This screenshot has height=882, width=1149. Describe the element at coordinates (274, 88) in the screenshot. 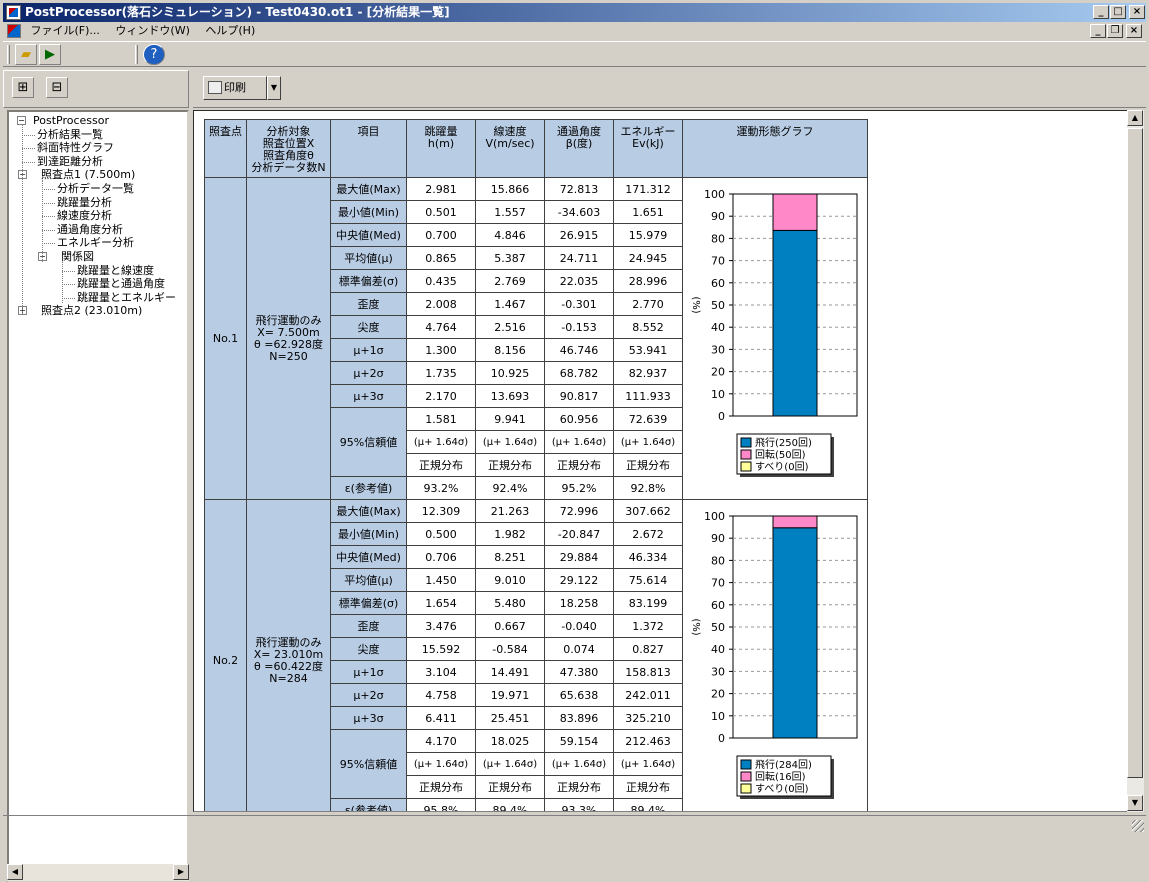

I see `print-dropdown-button: ▼` at that location.